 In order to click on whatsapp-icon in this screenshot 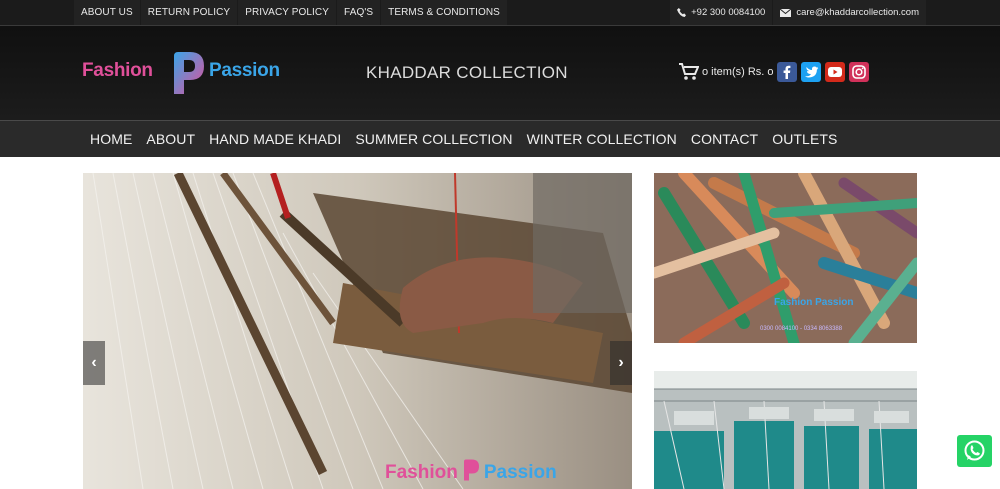, I will do `click(974, 450)`.